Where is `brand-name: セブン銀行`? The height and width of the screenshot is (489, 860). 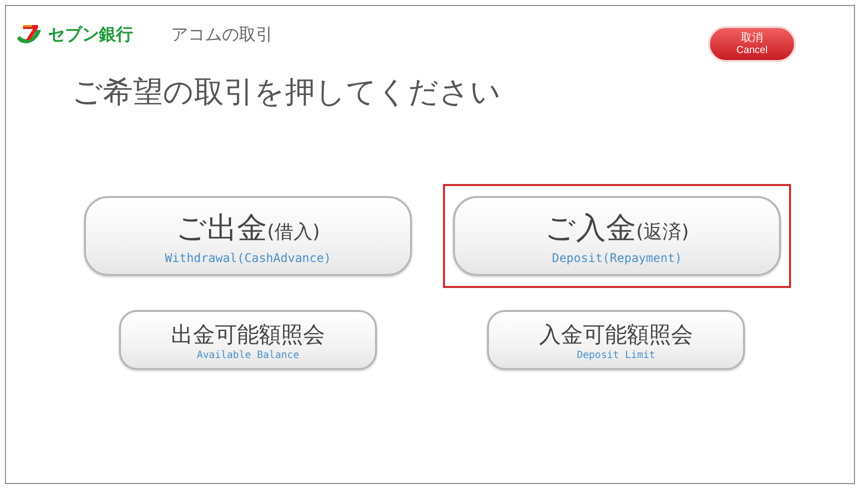
brand-name: セブン銀行 is located at coordinates (90, 35).